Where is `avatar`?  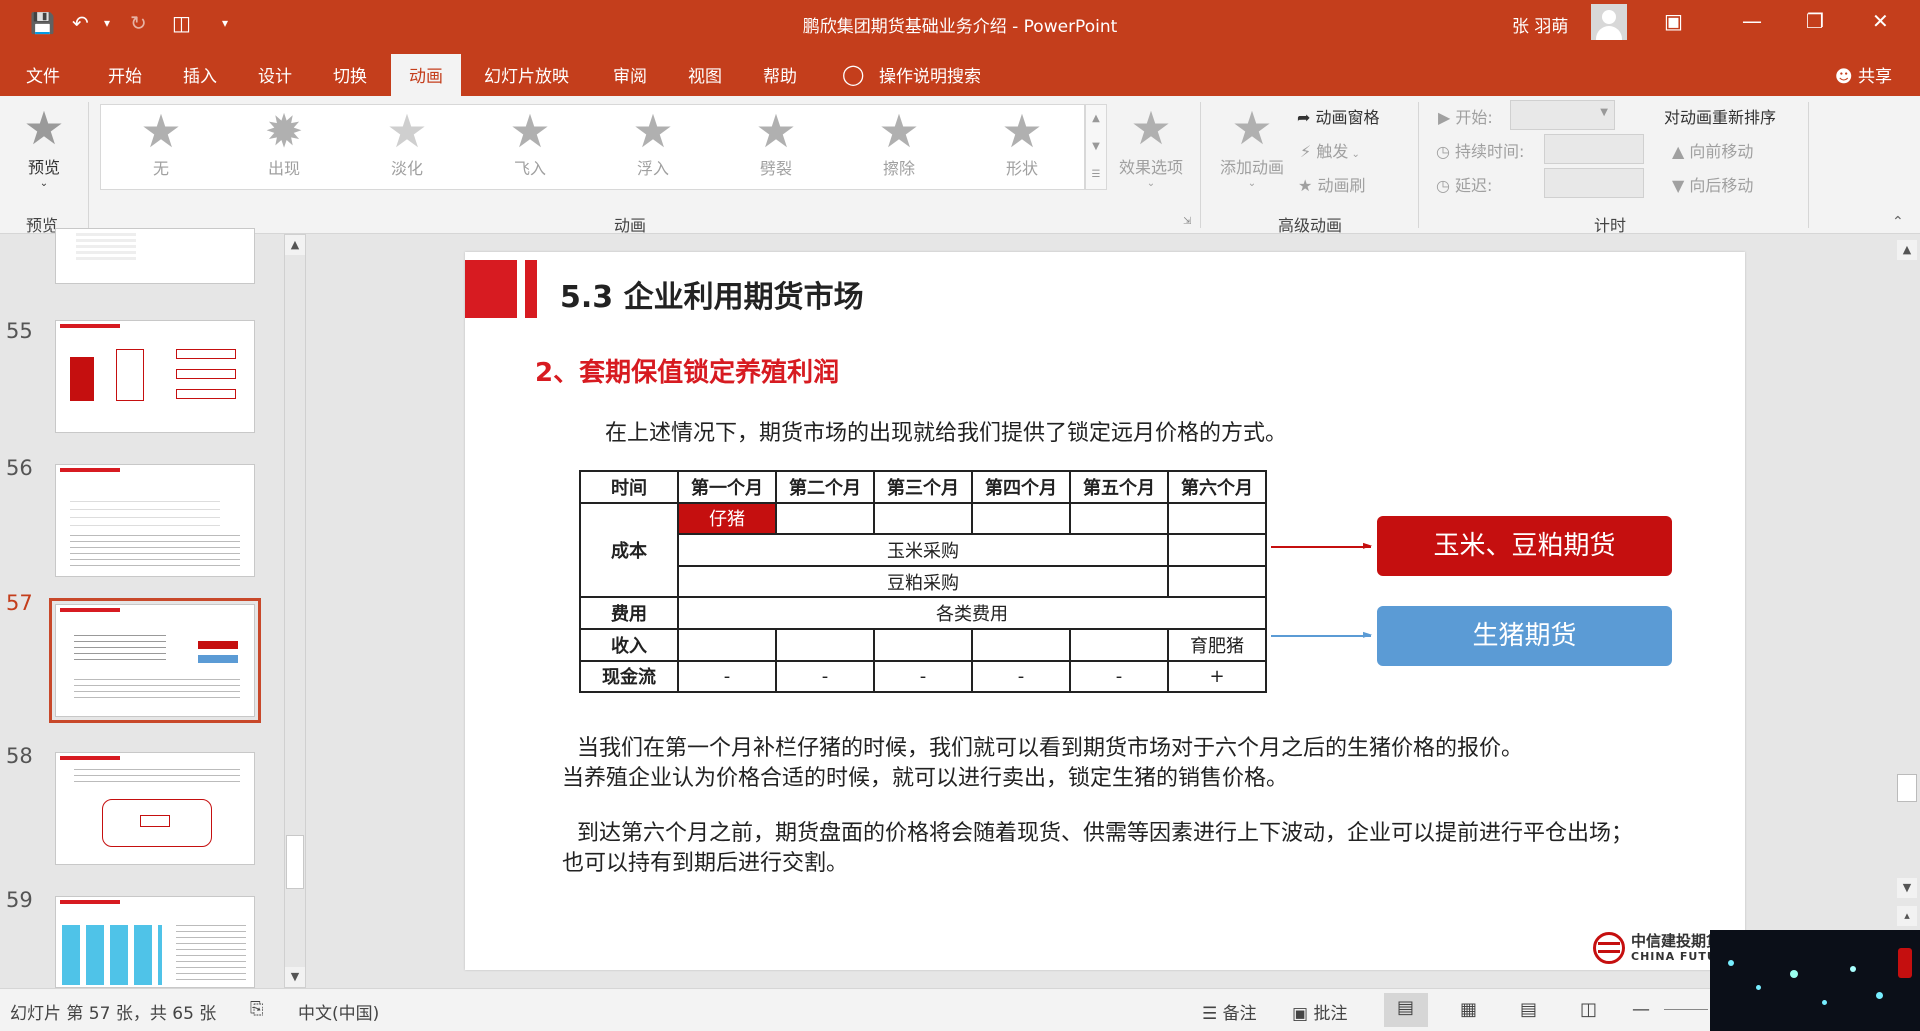
avatar is located at coordinates (1609, 22).